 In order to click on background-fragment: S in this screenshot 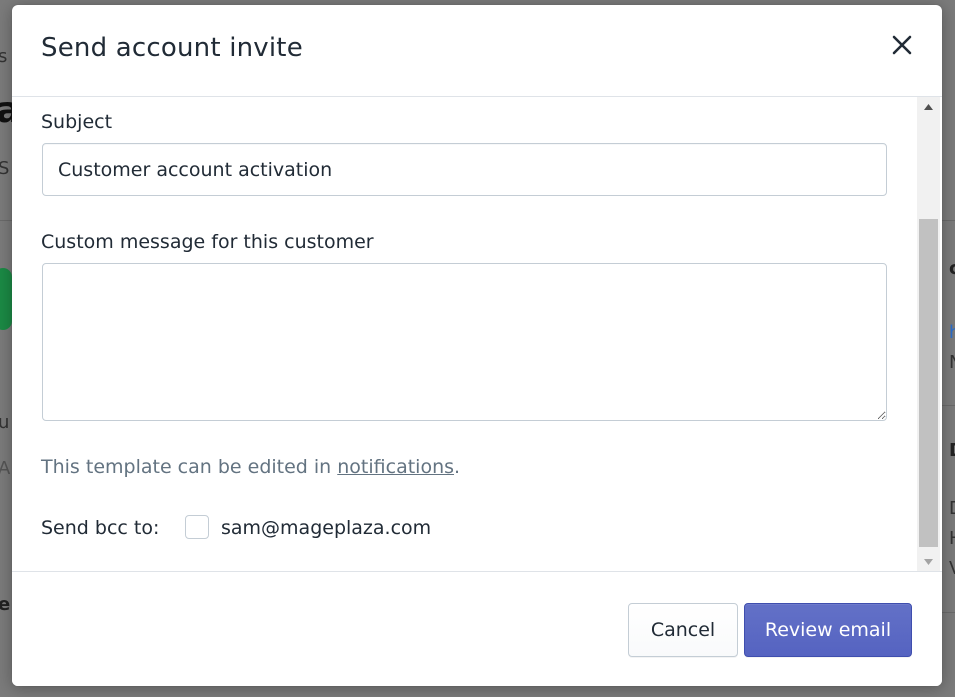, I will do `click(5, 168)`.